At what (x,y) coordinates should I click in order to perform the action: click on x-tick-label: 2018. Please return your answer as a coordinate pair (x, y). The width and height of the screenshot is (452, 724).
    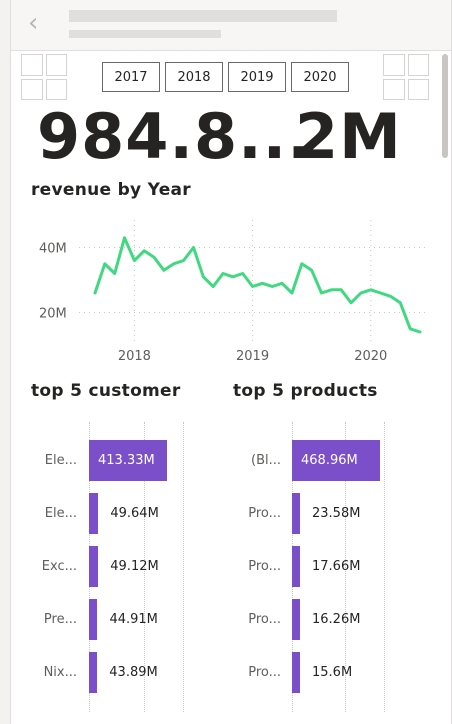
    Looking at the image, I should click on (134, 356).